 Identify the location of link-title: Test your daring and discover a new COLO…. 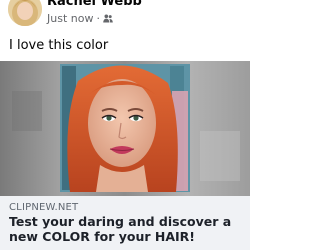
(127, 229).